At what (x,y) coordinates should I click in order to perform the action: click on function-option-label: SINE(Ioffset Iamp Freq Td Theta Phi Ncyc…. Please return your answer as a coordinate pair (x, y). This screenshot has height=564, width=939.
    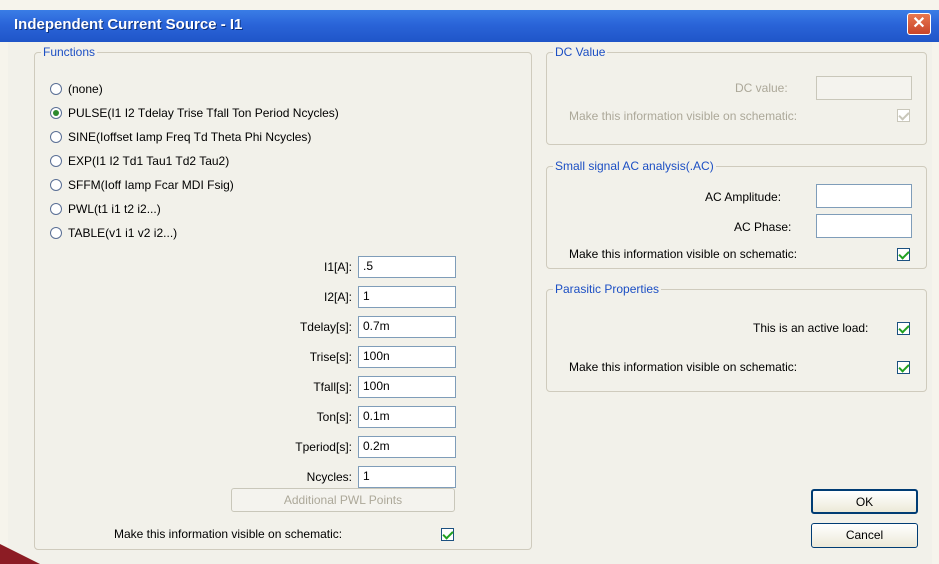
    Looking at the image, I should click on (190, 137).